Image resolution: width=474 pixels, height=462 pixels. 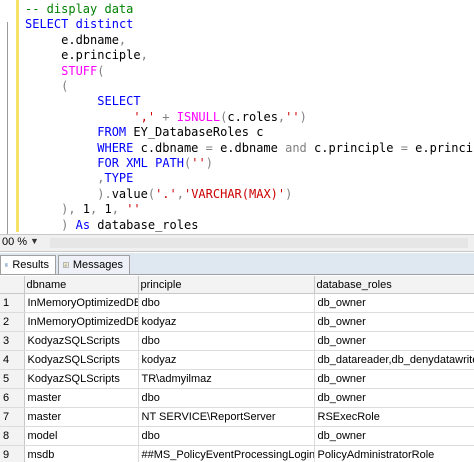 What do you see at coordinates (34, 241) in the screenshot?
I see `zoom-dropdown-icon: ▼` at bounding box center [34, 241].